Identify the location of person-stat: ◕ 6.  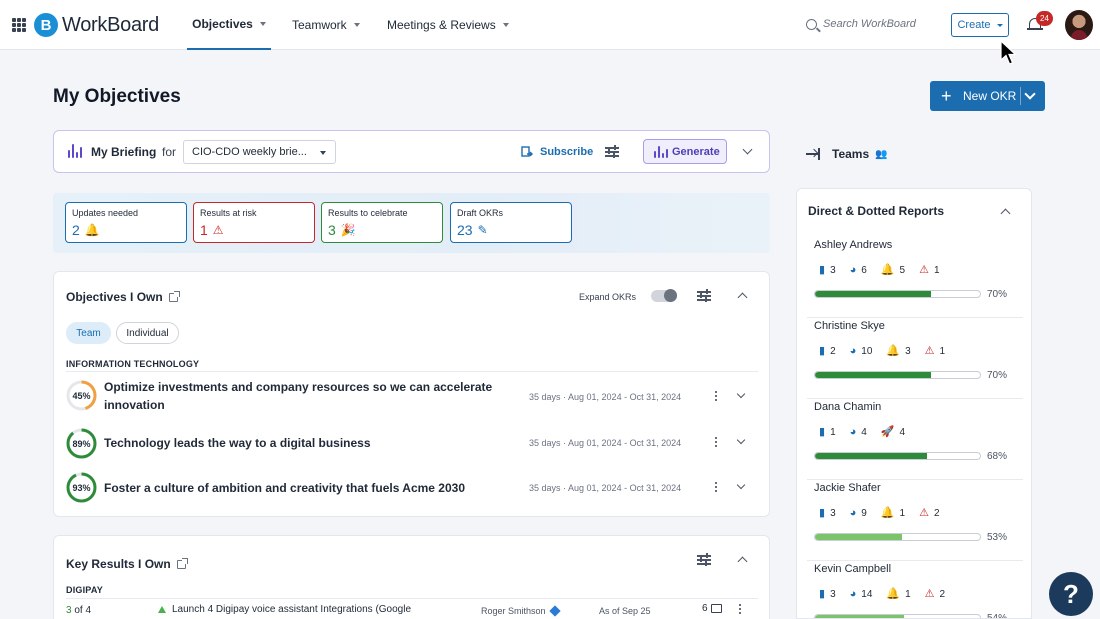
(858, 271).